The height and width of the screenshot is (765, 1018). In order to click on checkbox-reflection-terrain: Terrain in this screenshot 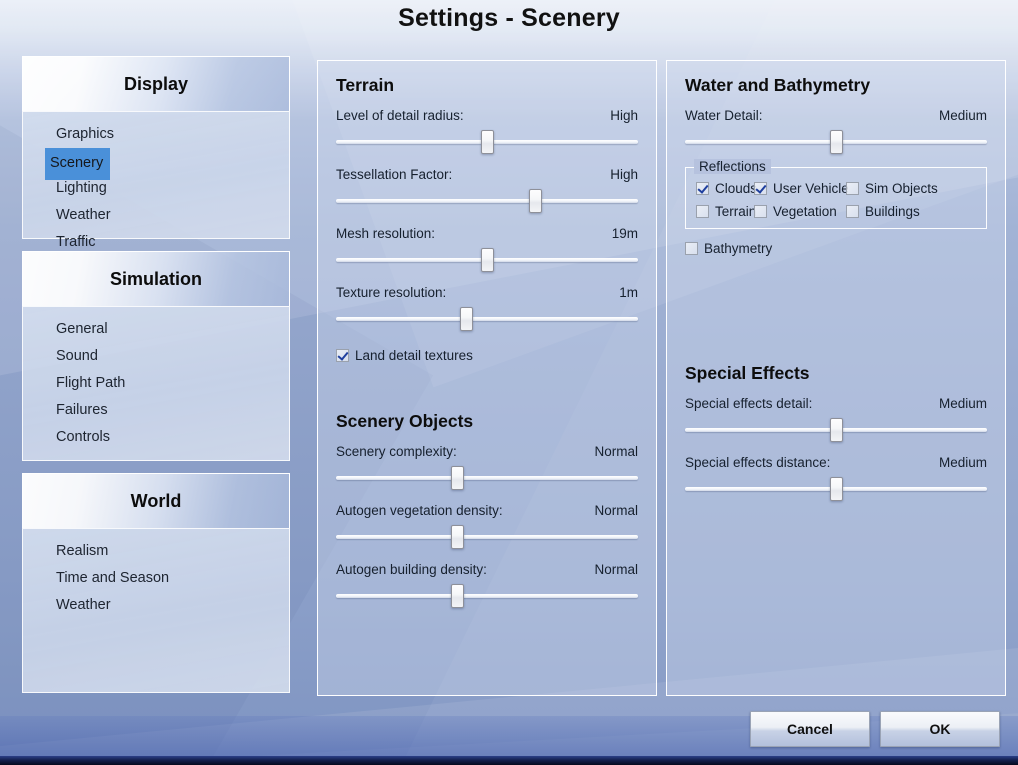, I will do `click(726, 211)`.